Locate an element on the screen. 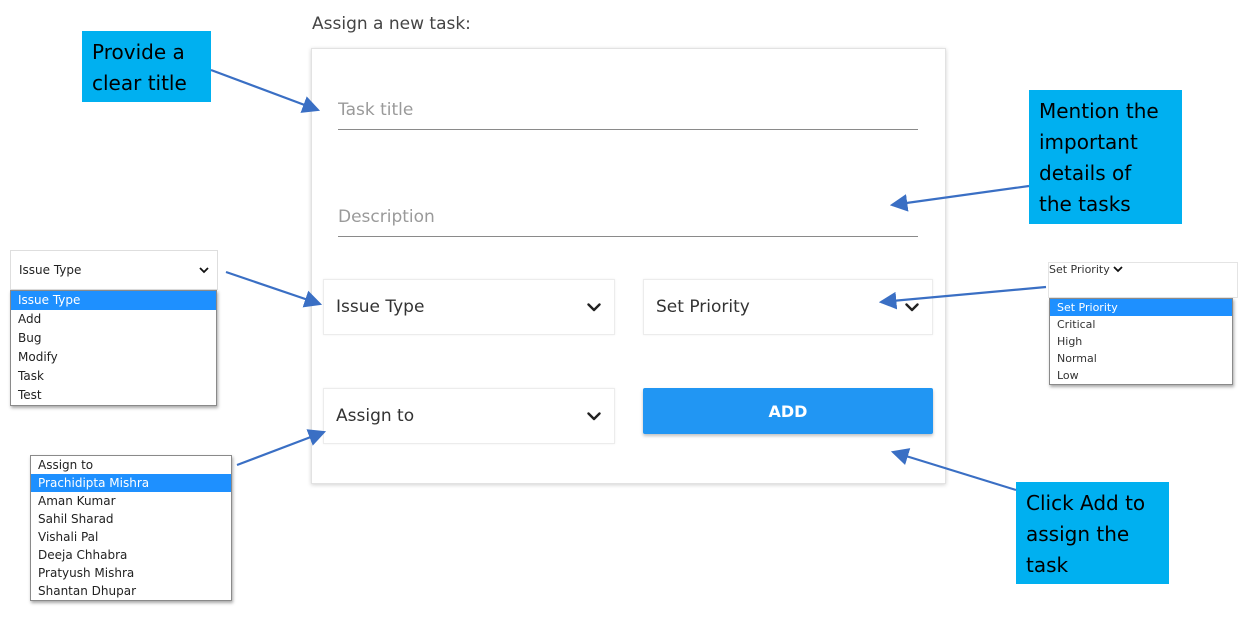  arrow-to-assign is located at coordinates (281, 448).